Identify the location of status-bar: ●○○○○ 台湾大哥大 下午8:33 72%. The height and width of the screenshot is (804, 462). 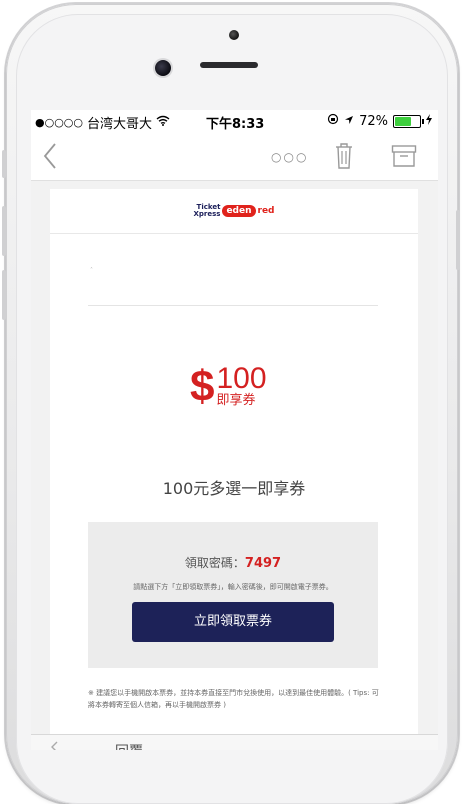
(234, 121).